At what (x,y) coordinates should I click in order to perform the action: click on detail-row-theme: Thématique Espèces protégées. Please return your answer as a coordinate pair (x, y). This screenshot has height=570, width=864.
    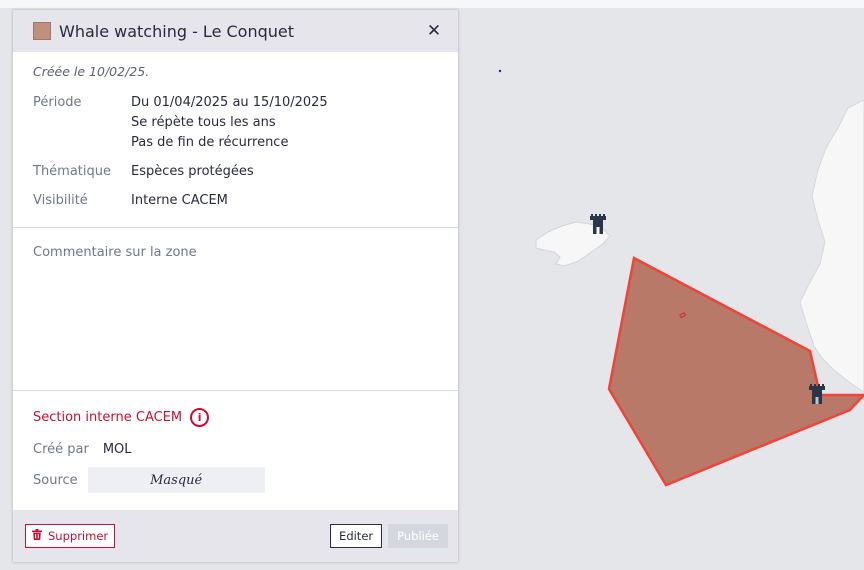
    Looking at the image, I should click on (235, 172).